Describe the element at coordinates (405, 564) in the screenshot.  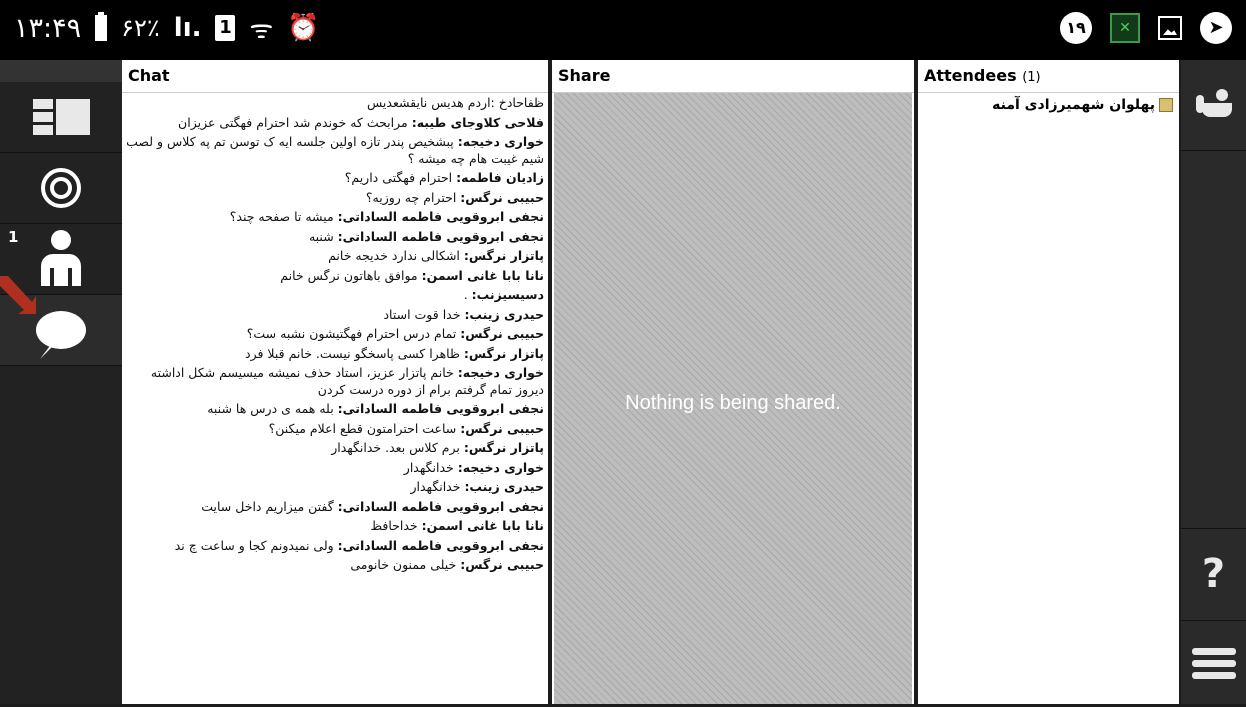
I see `chat-message-text: خیلی ممنون خانومی` at that location.